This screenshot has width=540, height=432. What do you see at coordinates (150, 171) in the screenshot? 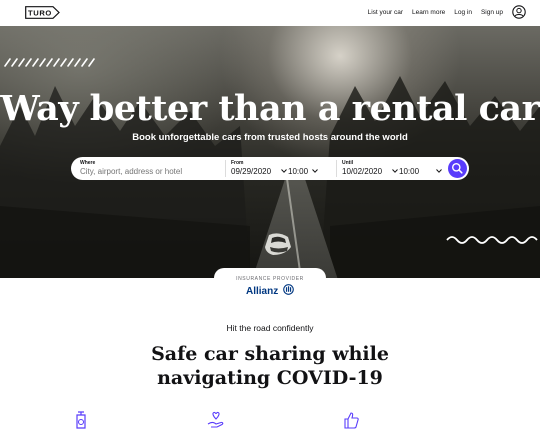
I see `where-input` at bounding box center [150, 171].